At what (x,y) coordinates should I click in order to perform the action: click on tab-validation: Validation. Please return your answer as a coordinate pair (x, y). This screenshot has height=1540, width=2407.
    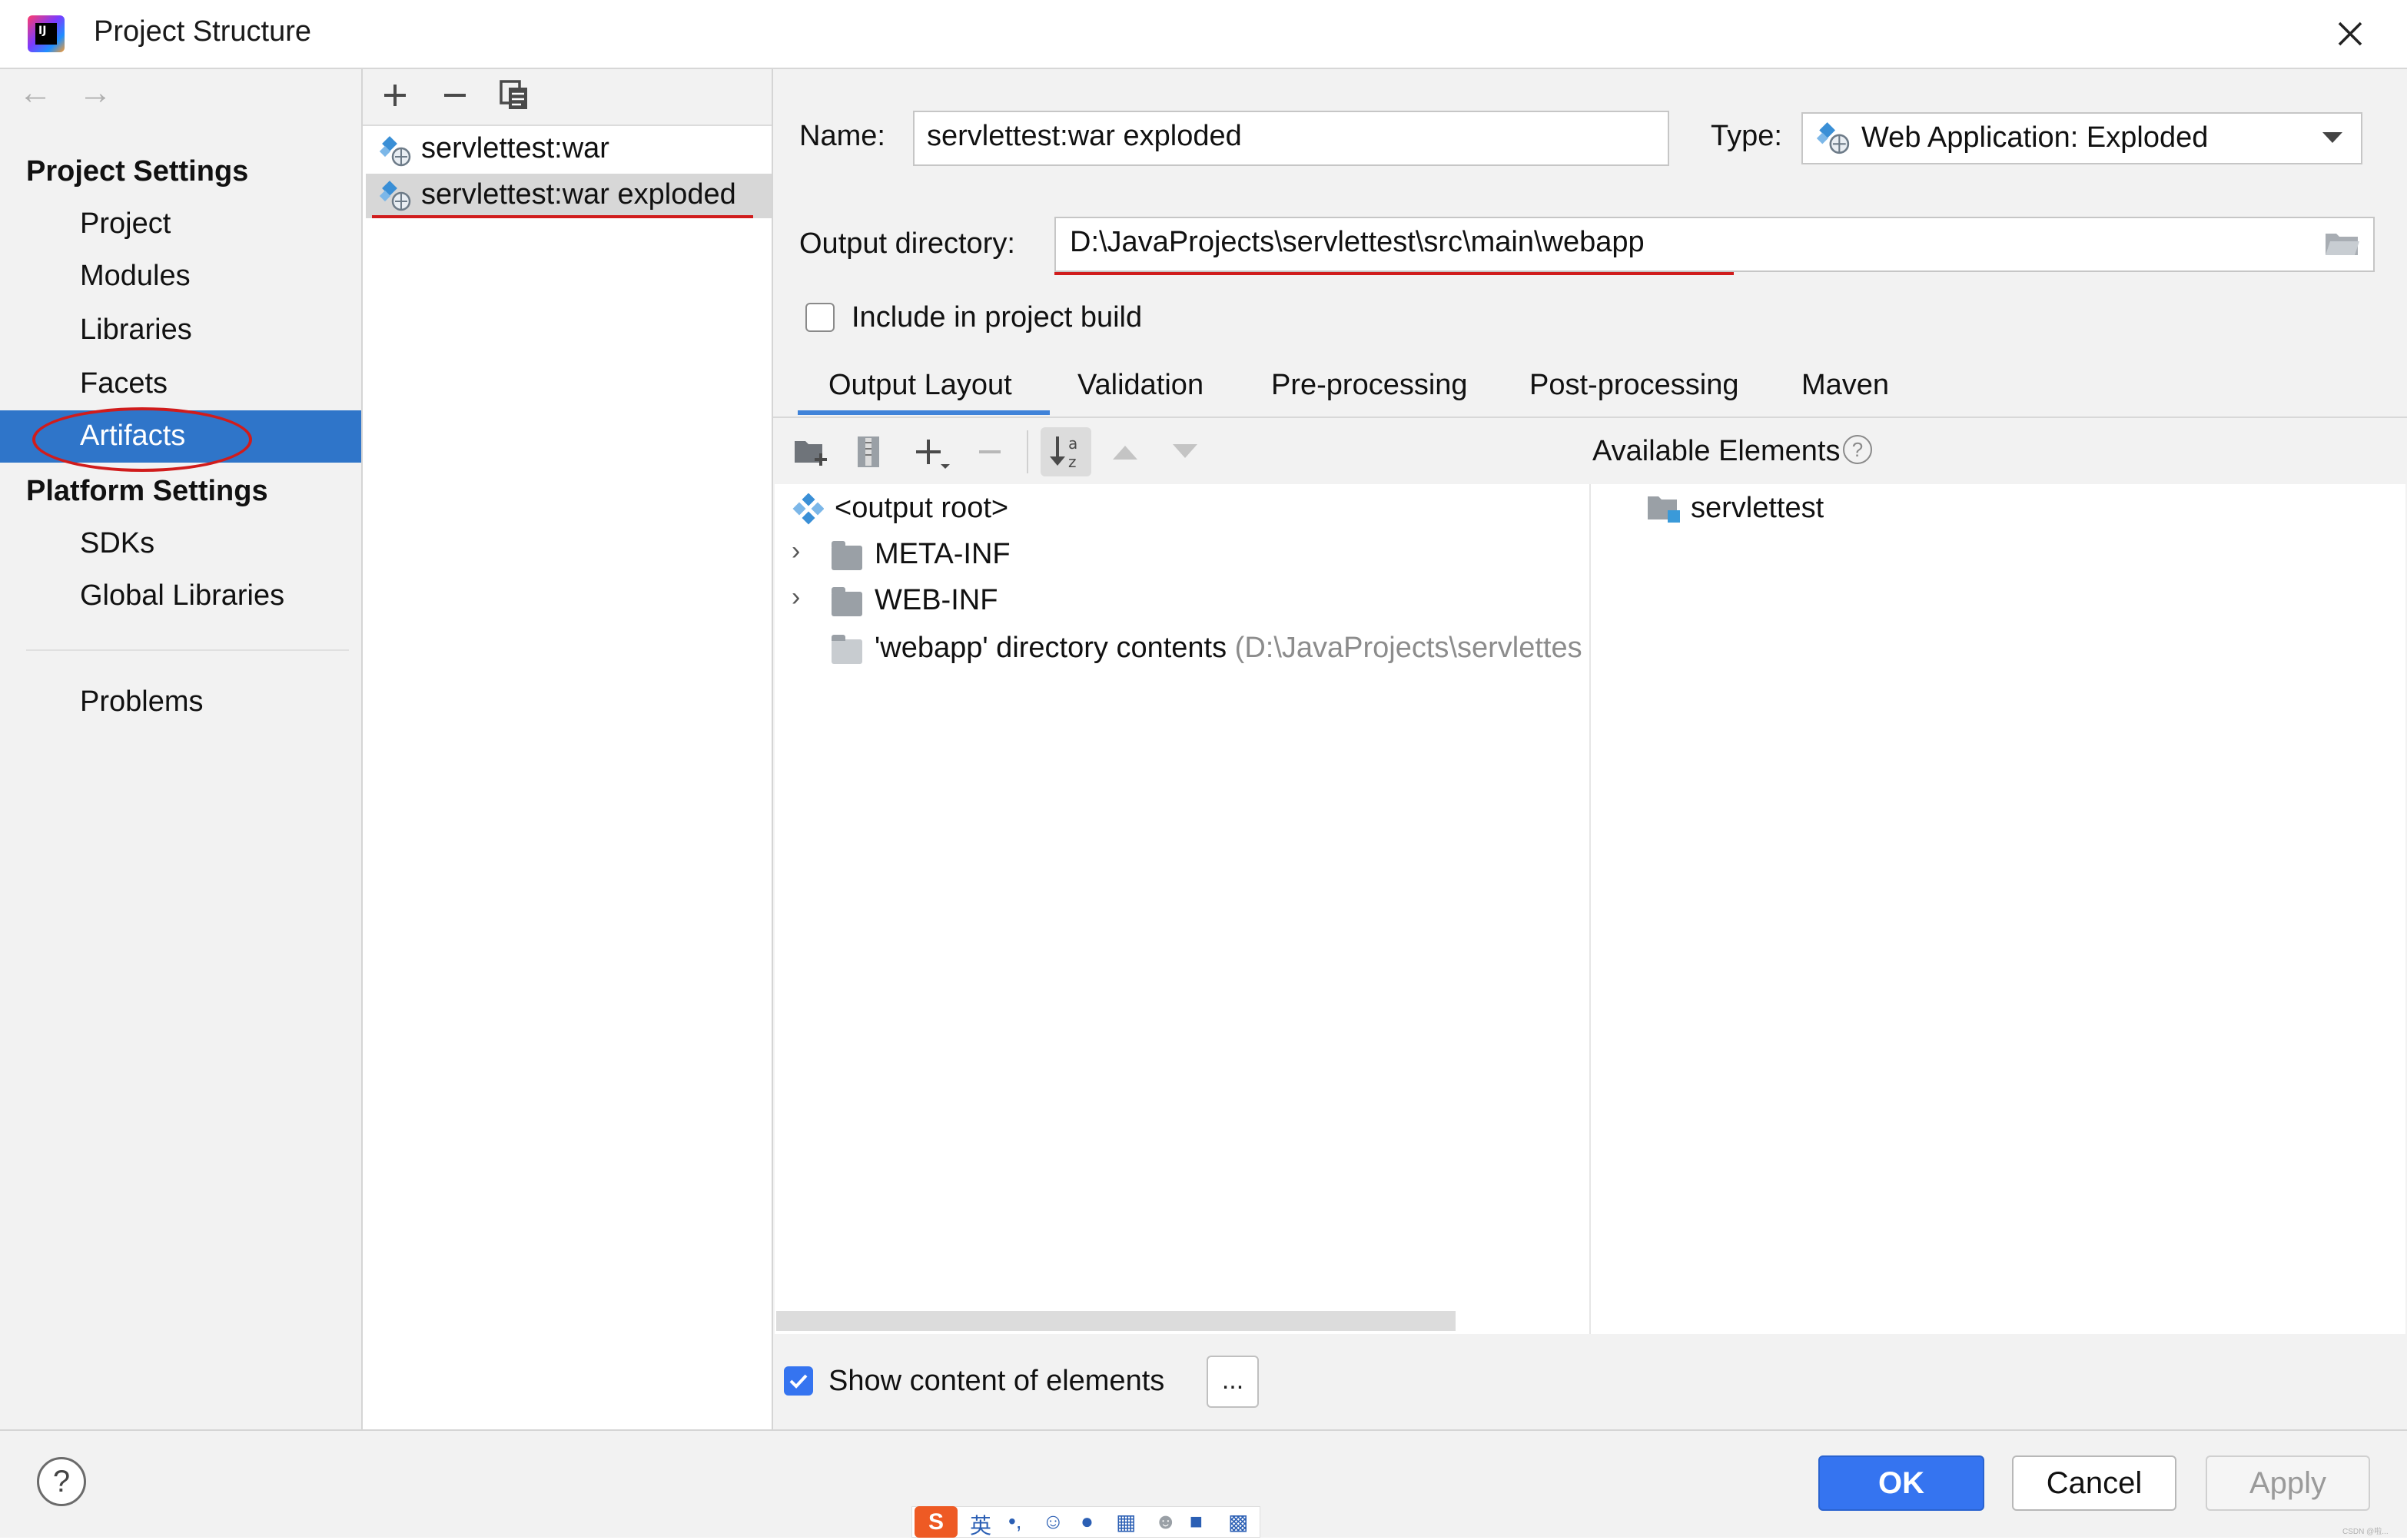
    Looking at the image, I should click on (1140, 386).